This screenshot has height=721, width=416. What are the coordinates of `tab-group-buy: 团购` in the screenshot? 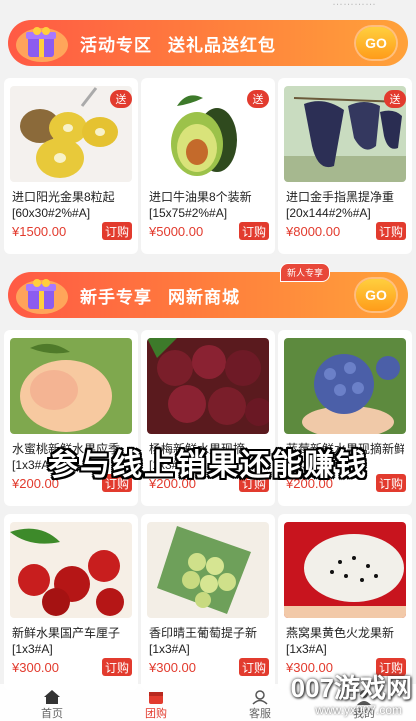 It's located at (156, 702).